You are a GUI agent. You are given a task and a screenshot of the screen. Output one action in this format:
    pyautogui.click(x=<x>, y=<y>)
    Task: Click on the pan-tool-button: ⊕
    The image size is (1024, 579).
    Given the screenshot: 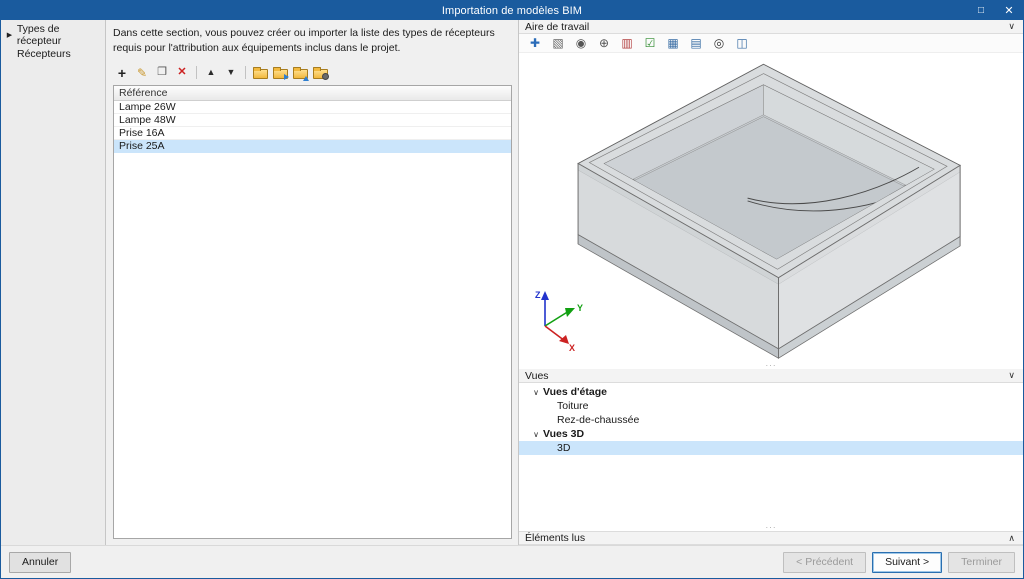 What is the action you would take?
    pyautogui.click(x=604, y=43)
    